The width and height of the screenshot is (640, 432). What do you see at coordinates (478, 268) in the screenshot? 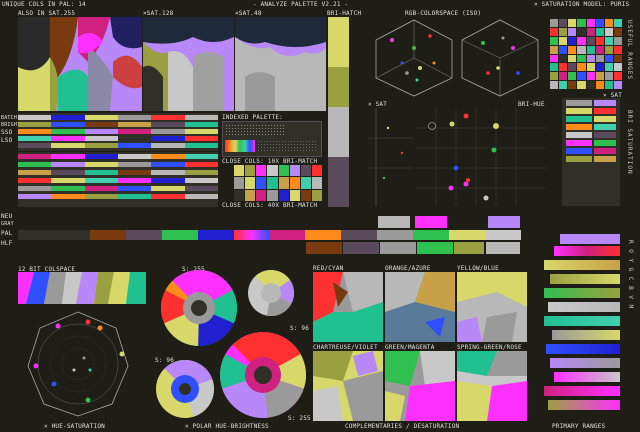
I see `comp-yellow-blue-label: YELLOW/BLUE` at bounding box center [478, 268].